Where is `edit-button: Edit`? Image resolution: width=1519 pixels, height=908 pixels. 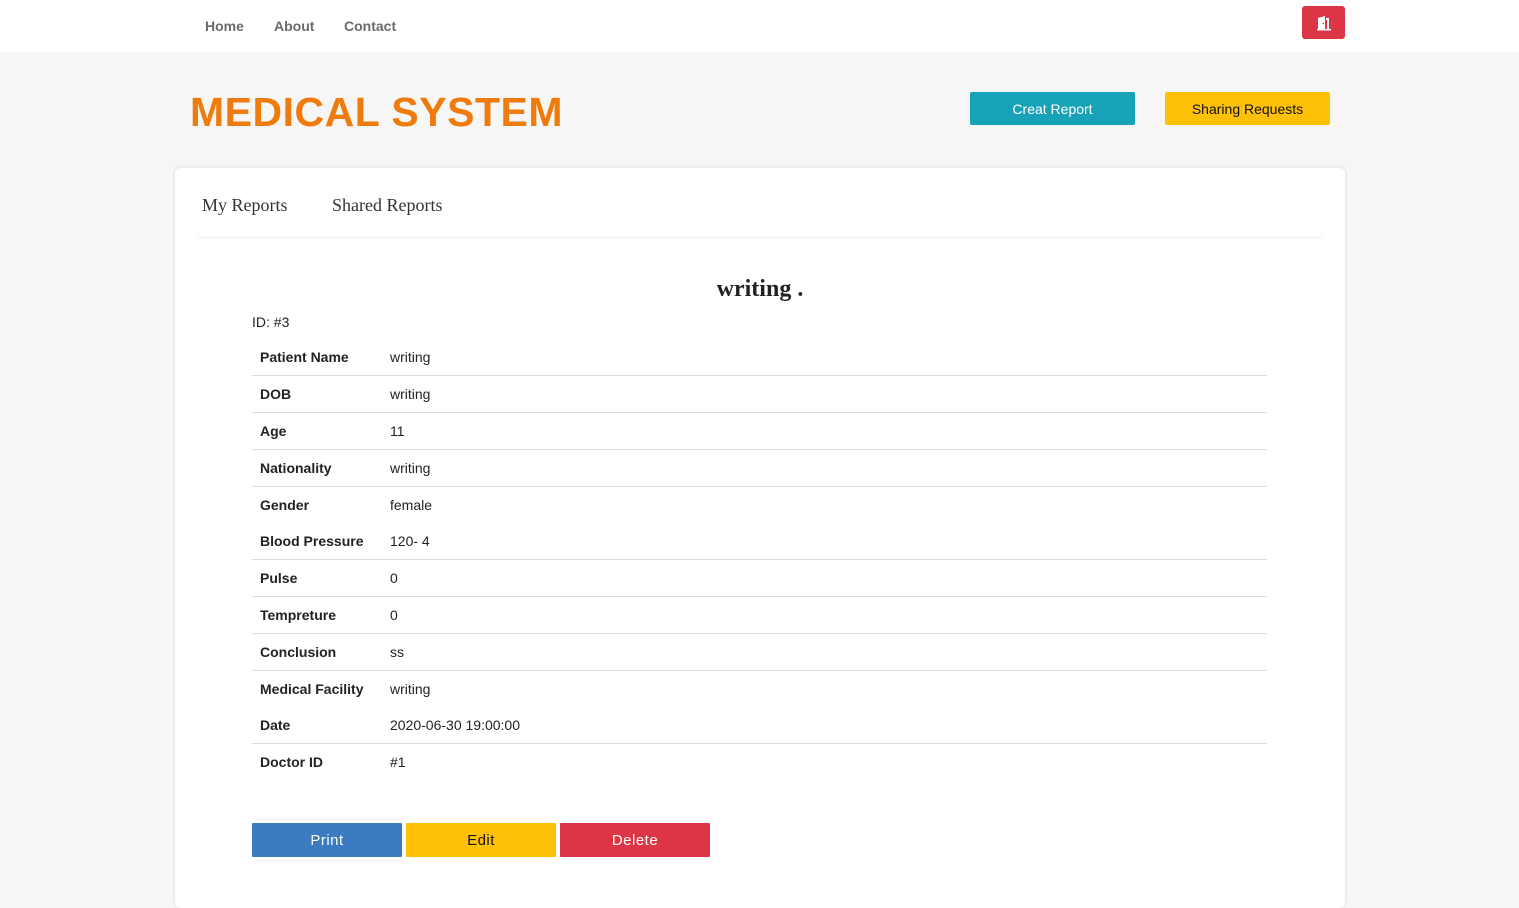
edit-button: Edit is located at coordinates (481, 840).